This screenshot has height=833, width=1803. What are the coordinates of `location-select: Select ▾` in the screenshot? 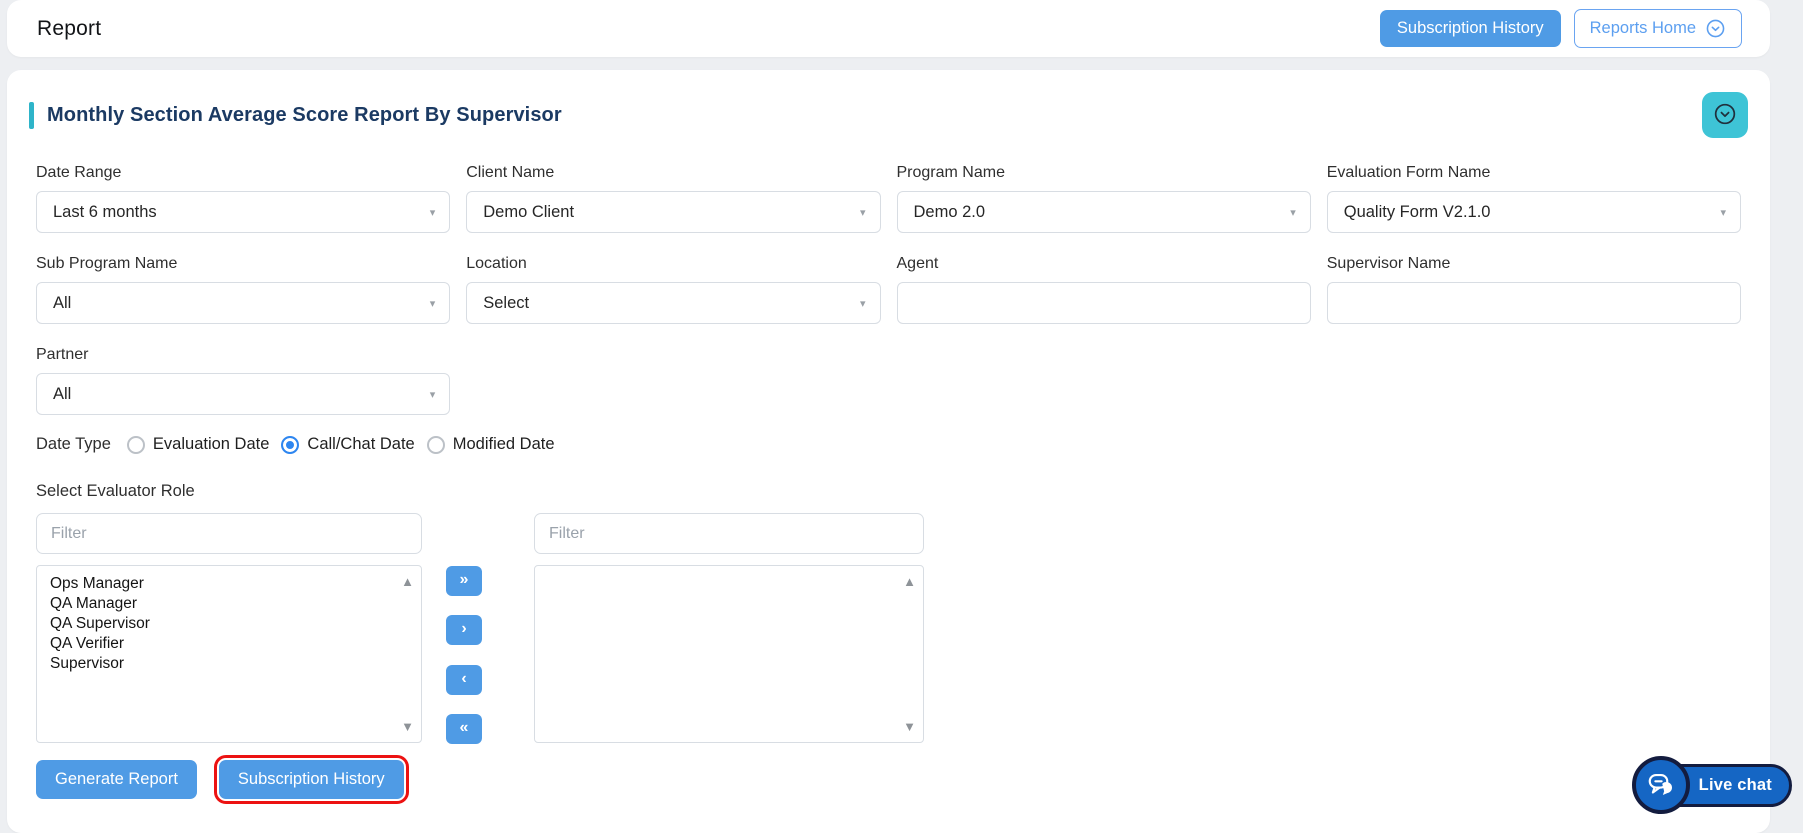 It's located at (673, 303).